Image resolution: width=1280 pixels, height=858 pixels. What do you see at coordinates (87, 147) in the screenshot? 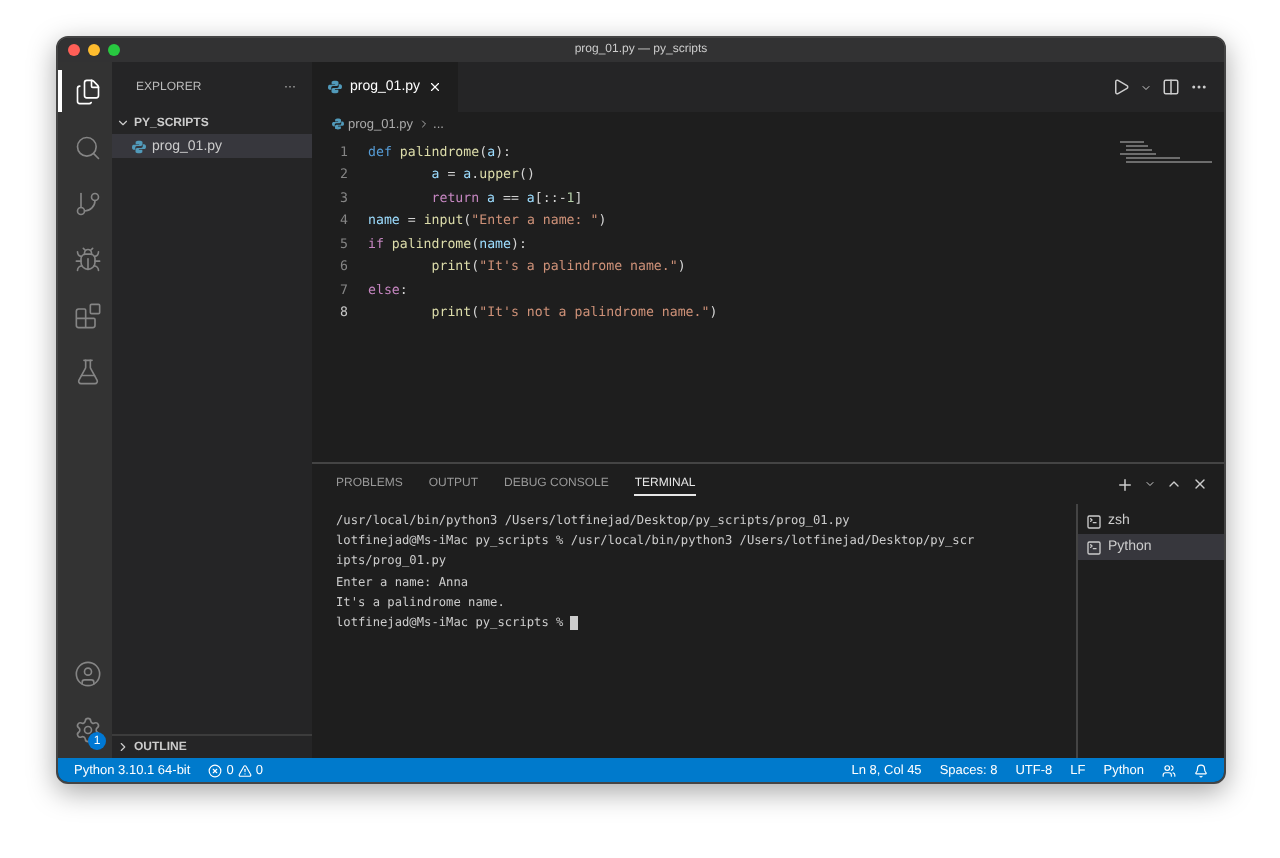
I see `search-icon` at bounding box center [87, 147].